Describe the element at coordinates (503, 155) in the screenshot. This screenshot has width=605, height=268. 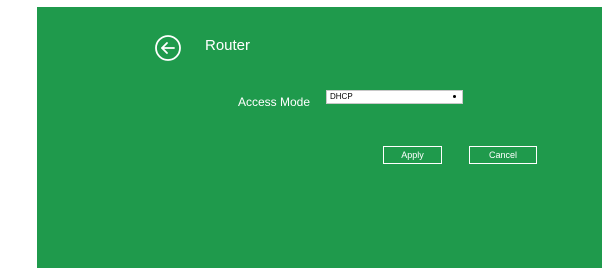
I see `cancel-button: Cancel` at that location.